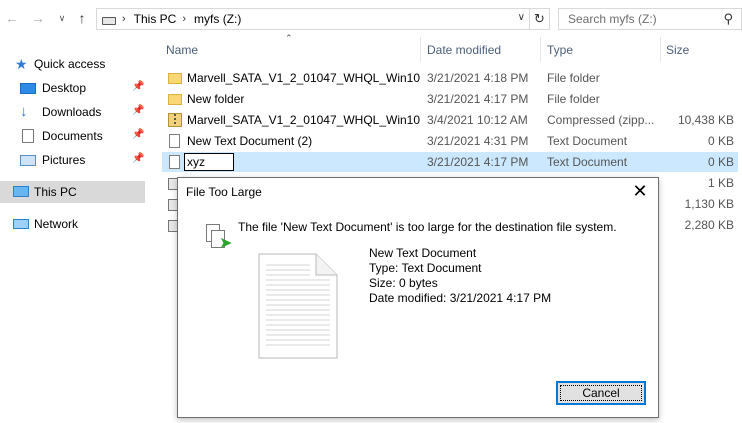  Describe the element at coordinates (224, 192) in the screenshot. I see `dialog-title: File Too Large` at that location.